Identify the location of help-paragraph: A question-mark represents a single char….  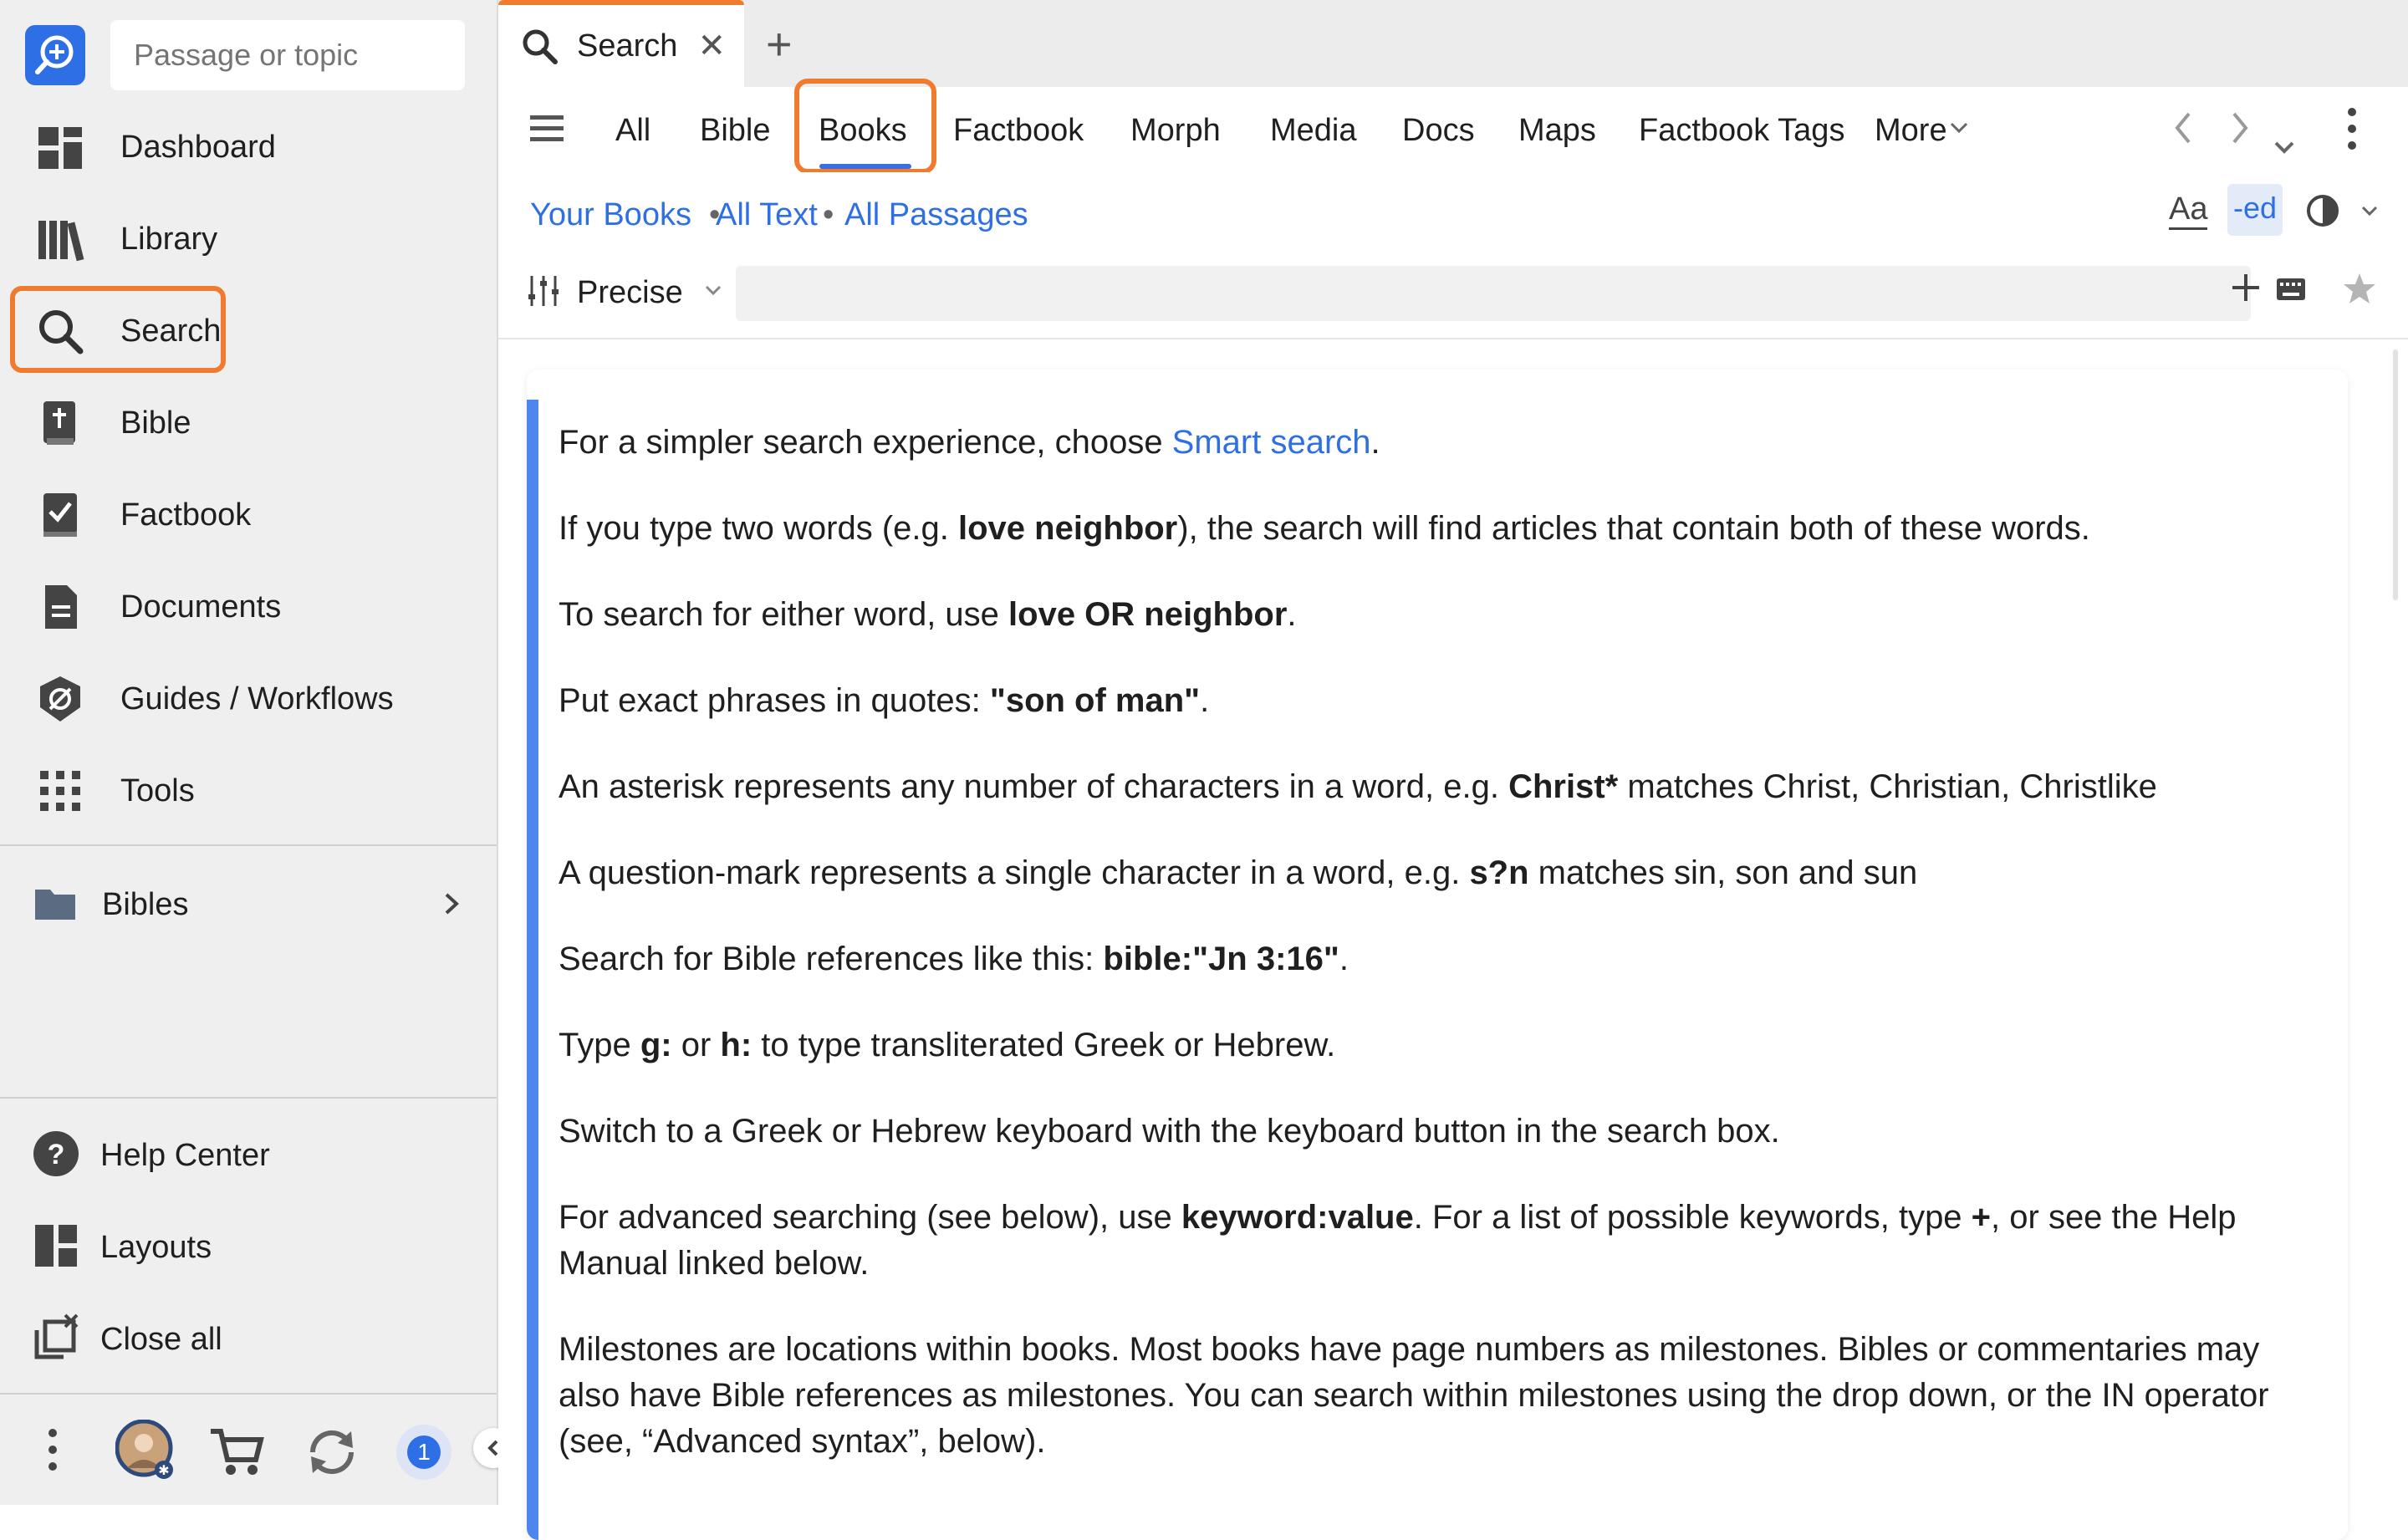
(1436, 873).